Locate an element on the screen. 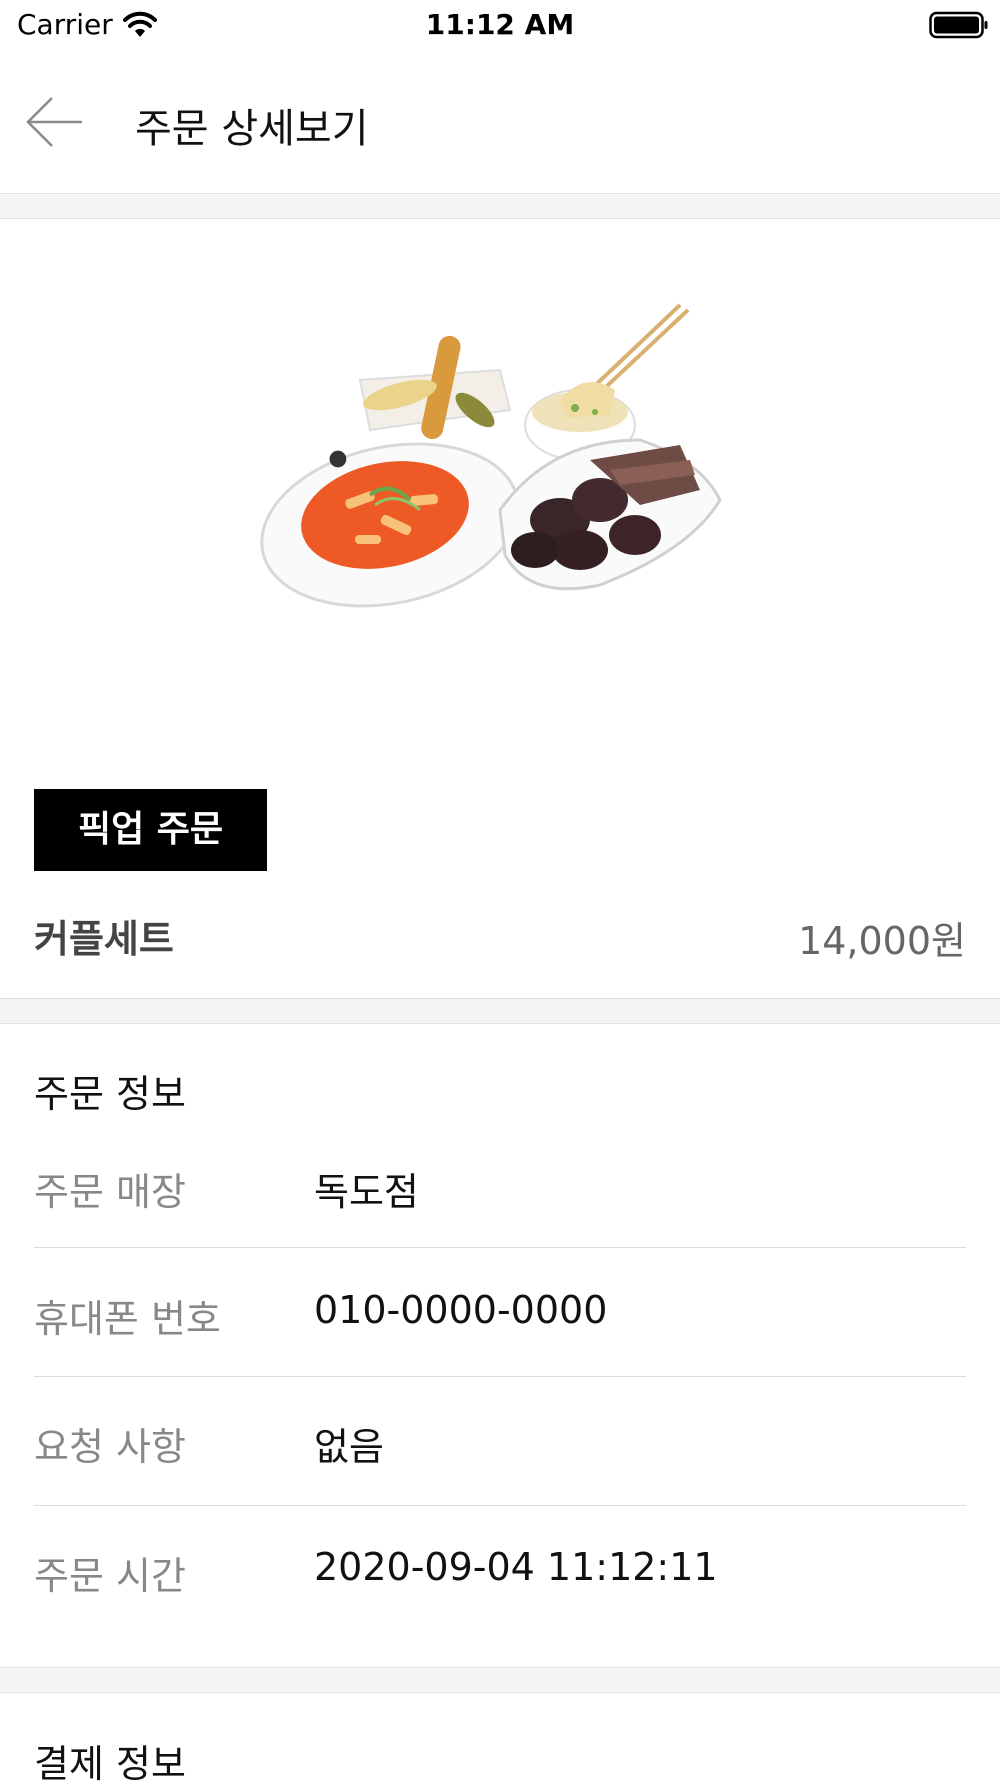 The width and height of the screenshot is (1000, 1788). info-value: 010-0000-0000 is located at coordinates (461, 1310).